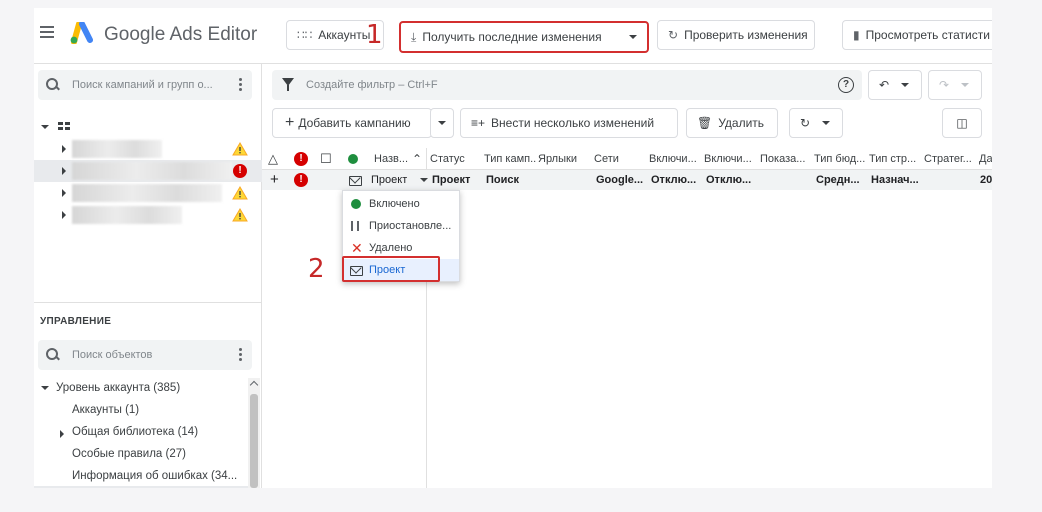  I want to click on help-icon: ?, so click(846, 85).